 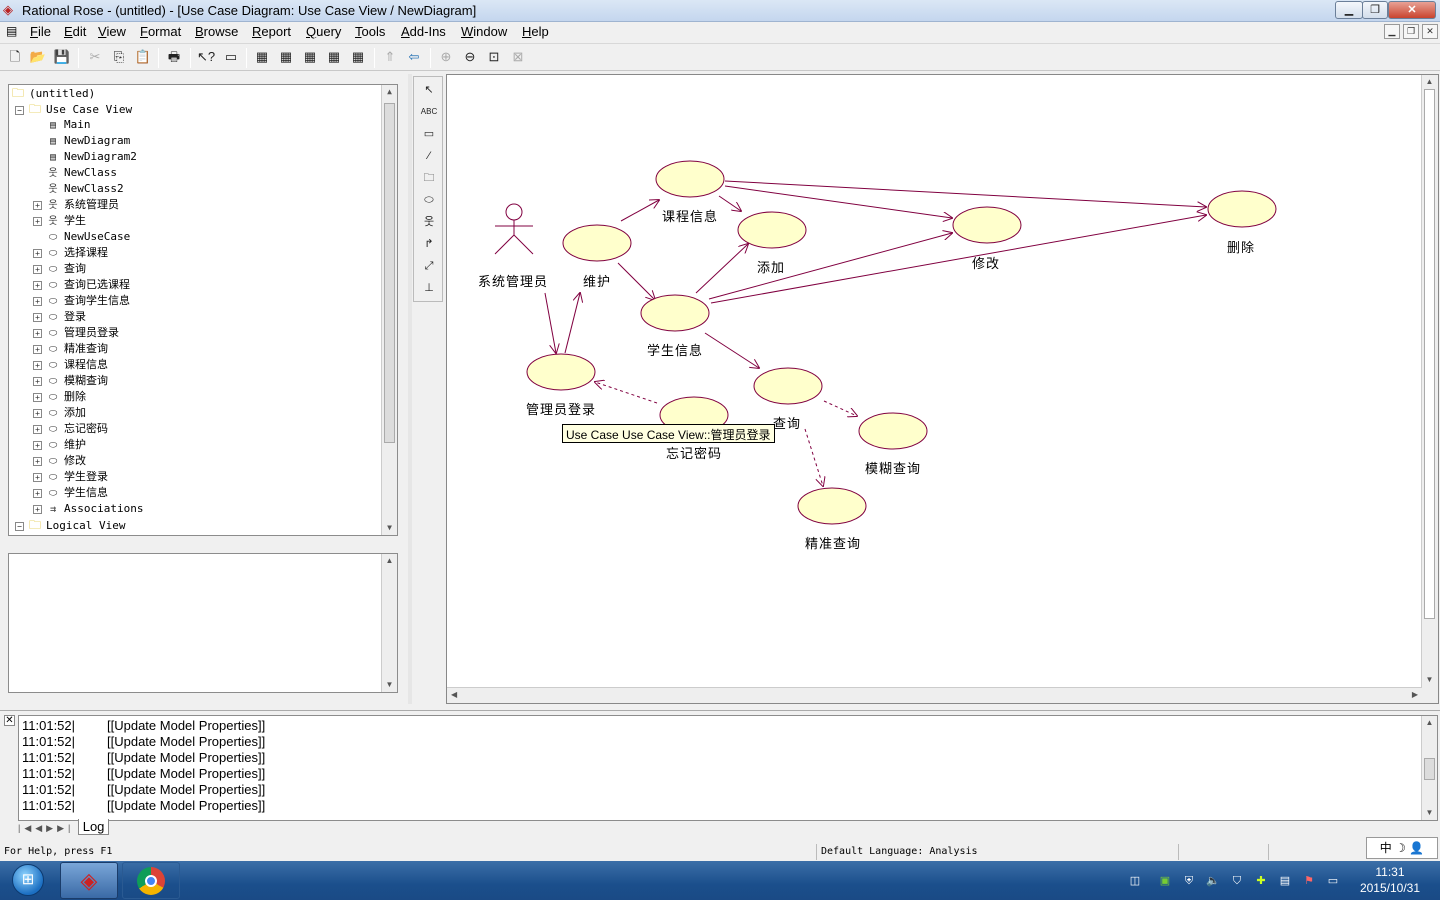 I want to click on ime-user-icon: 👤, so click(x=1416, y=848).